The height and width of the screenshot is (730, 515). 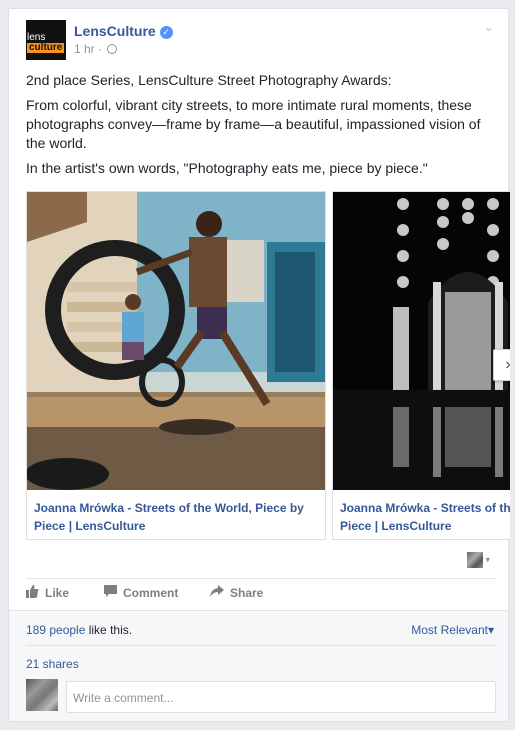 I want to click on actor-selector: ▾, so click(x=478, y=560).